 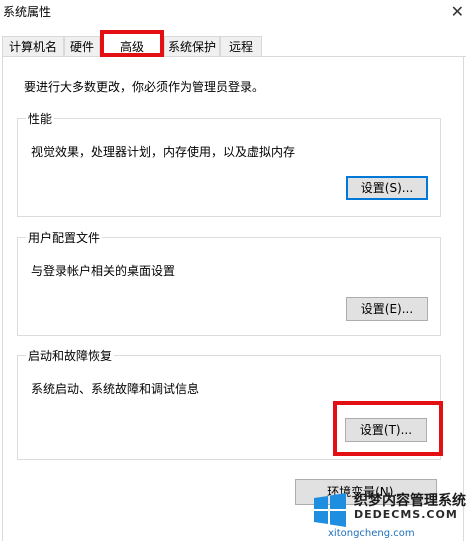 I want to click on tab-strip: 计算机名 硬件 高级 系统保护 远程, so click(x=234, y=43).